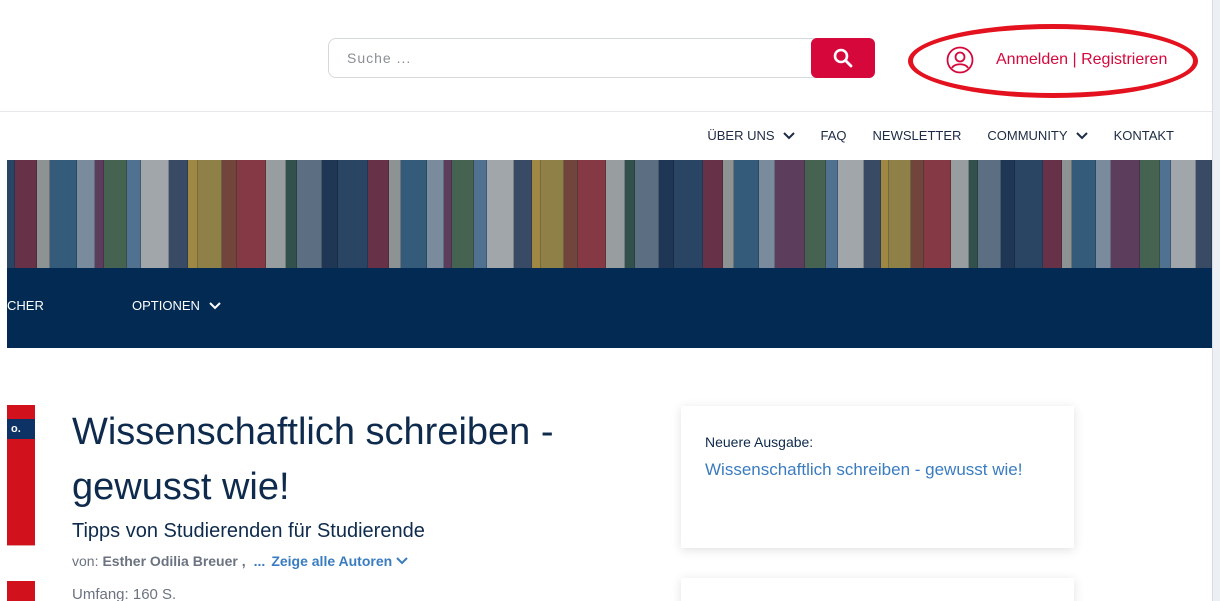 Image resolution: width=1220 pixels, height=601 pixels. What do you see at coordinates (960, 60) in the screenshot?
I see `user-circle-icon` at bounding box center [960, 60].